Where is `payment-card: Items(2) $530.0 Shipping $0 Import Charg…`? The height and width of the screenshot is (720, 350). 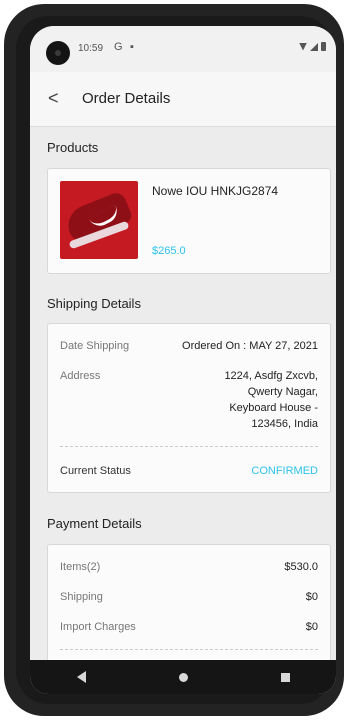
payment-card: Items(2) $530.0 Shipping $0 Import Charg… is located at coordinates (189, 602).